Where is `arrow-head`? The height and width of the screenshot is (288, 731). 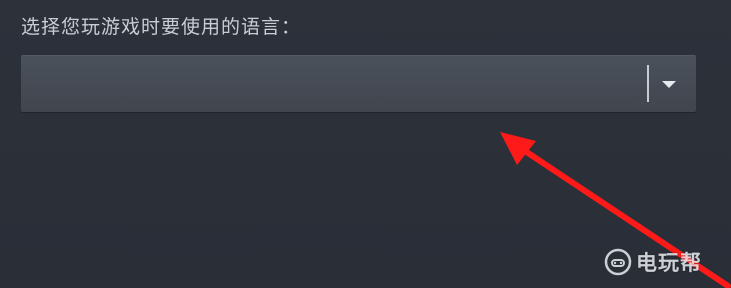 arrow-head is located at coordinates (518, 148).